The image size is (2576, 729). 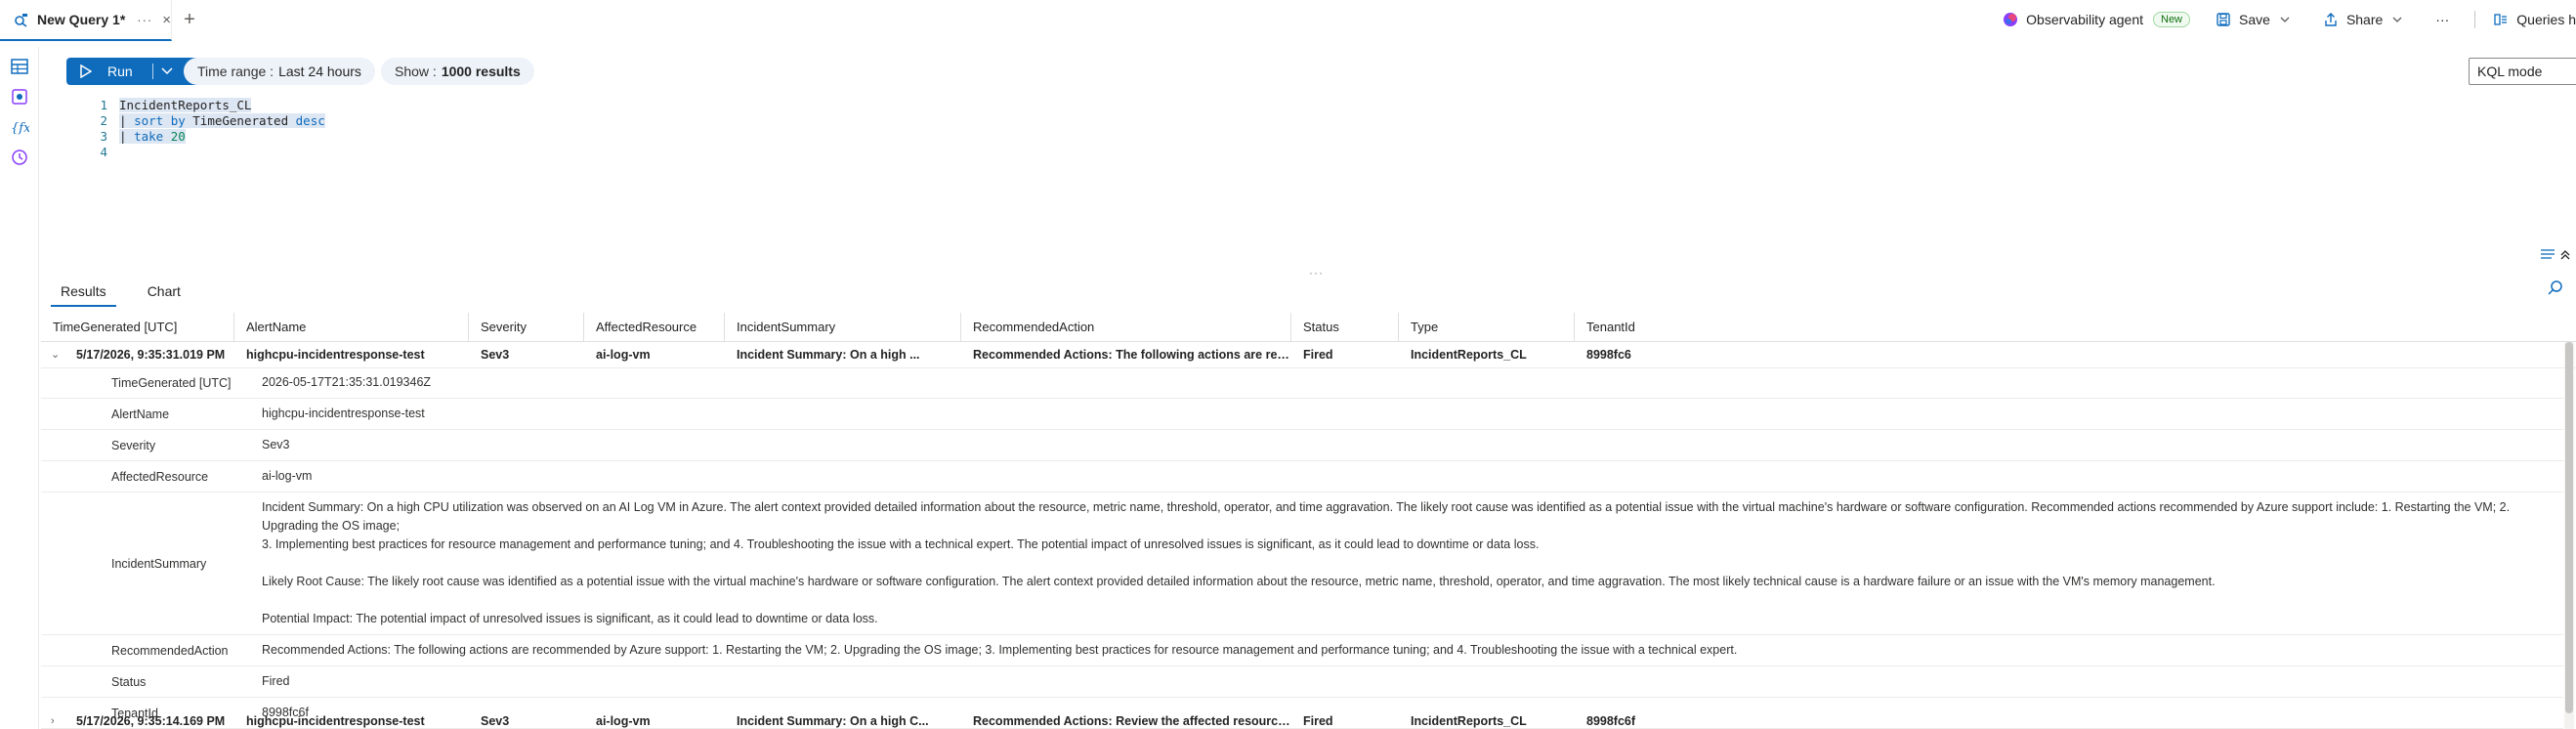 What do you see at coordinates (120, 71) in the screenshot?
I see `run-label: Run` at bounding box center [120, 71].